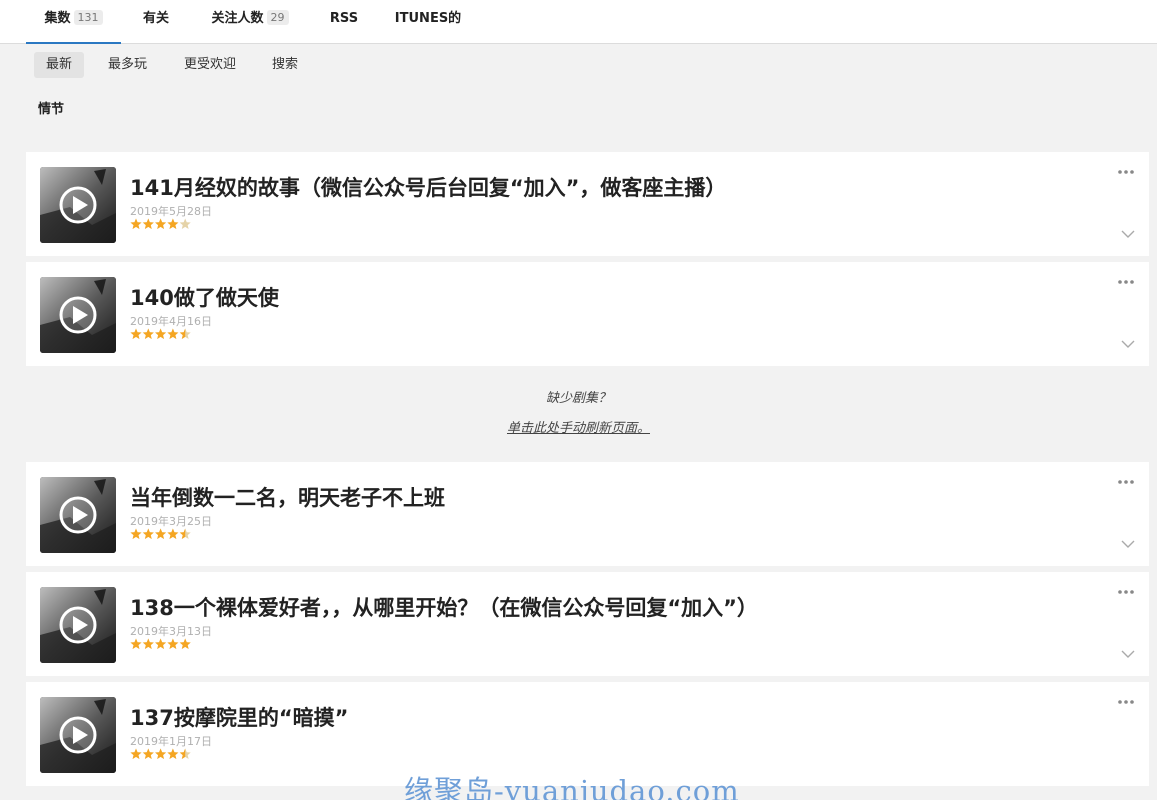 This screenshot has width=1157, height=800. I want to click on episode-title: 137按摩院里的“暗摸”, so click(239, 717).